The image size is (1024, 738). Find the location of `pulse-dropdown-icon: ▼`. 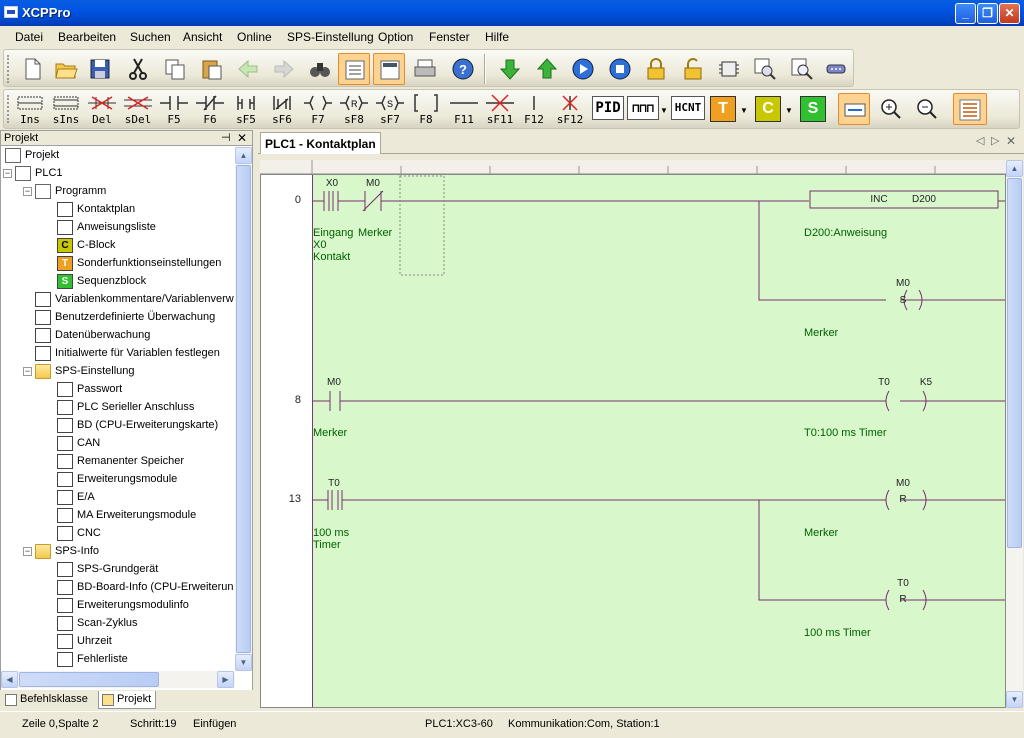

pulse-dropdown-icon: ▼ is located at coordinates (664, 110).